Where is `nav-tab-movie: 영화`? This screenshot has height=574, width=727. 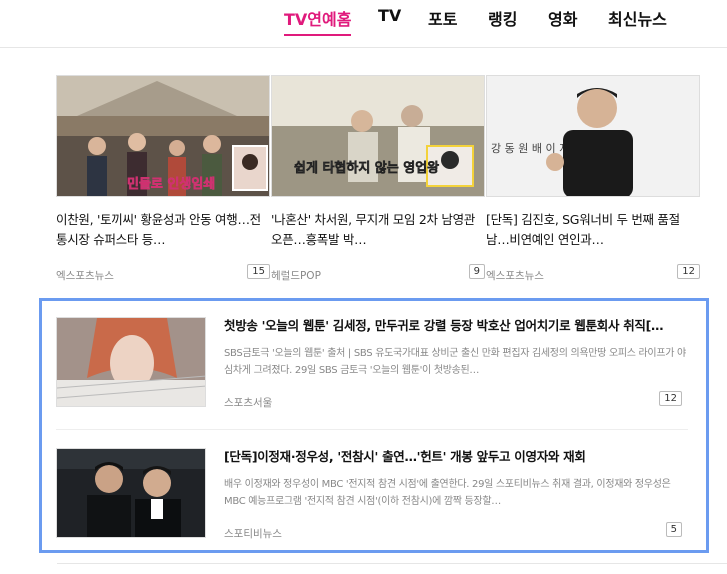
nav-tab-movie: 영화 is located at coordinates (562, 18).